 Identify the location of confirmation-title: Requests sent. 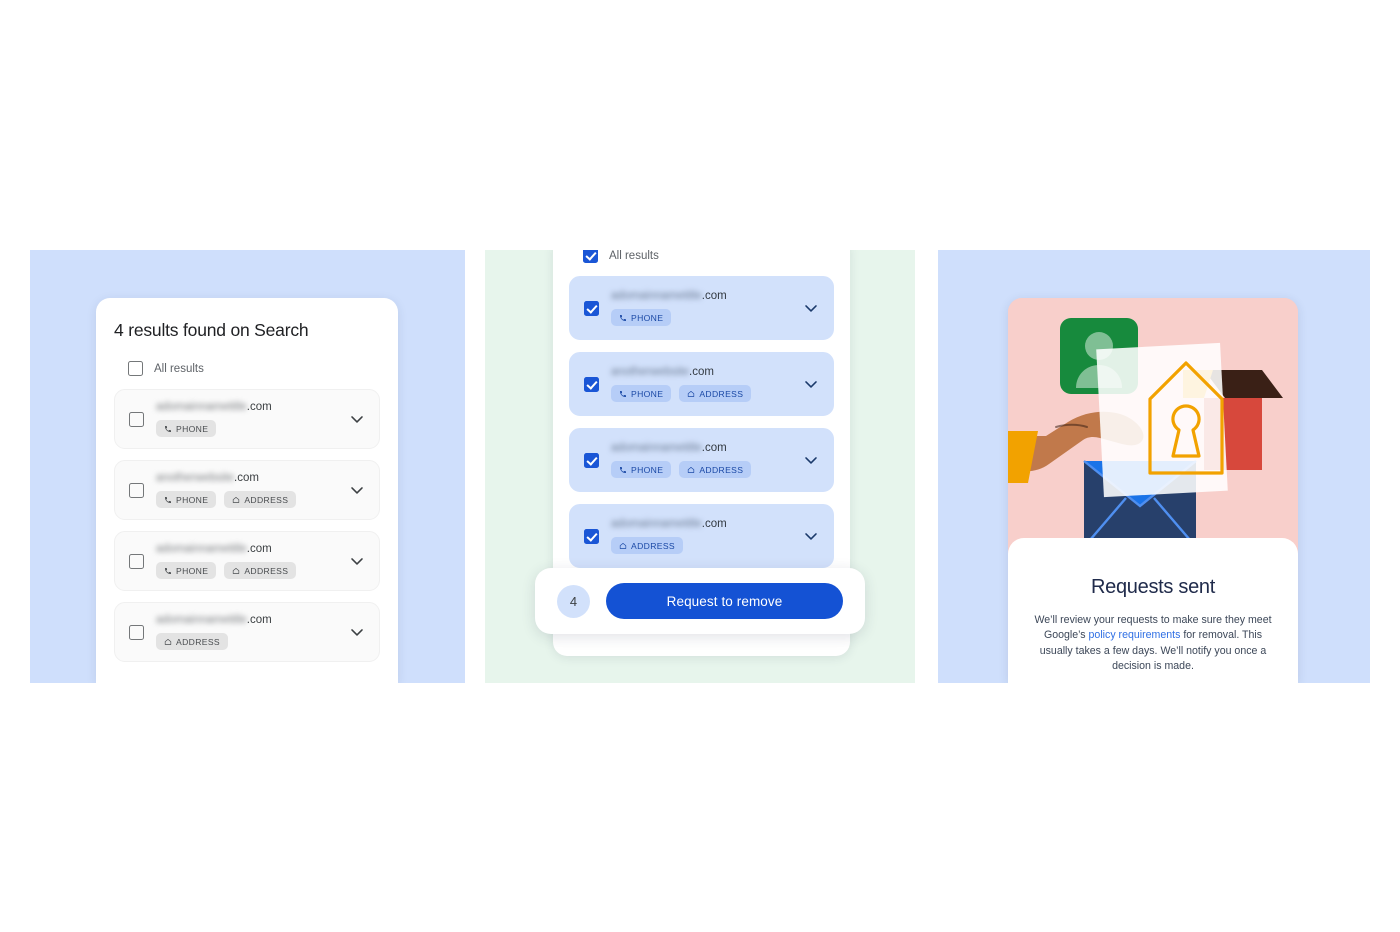
(1153, 587).